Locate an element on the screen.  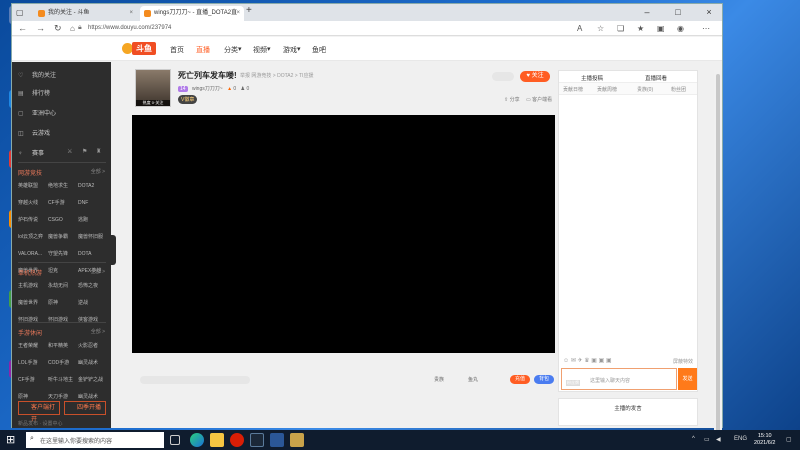
sidebar-item-cloud-game: ◫ 云游戏 is located at coordinates (34, 132).